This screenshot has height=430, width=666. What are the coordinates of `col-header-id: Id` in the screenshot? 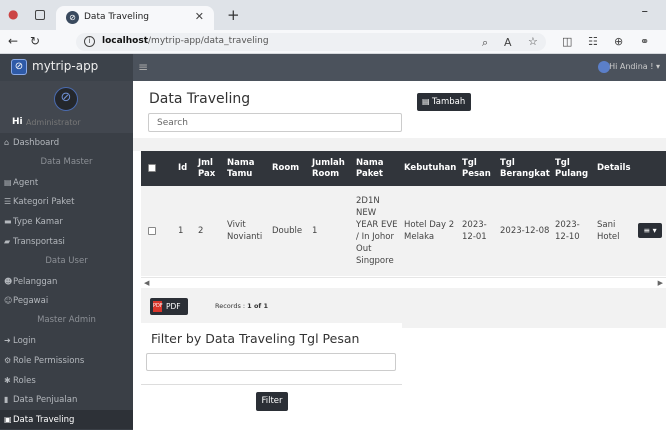 It's located at (187, 168).